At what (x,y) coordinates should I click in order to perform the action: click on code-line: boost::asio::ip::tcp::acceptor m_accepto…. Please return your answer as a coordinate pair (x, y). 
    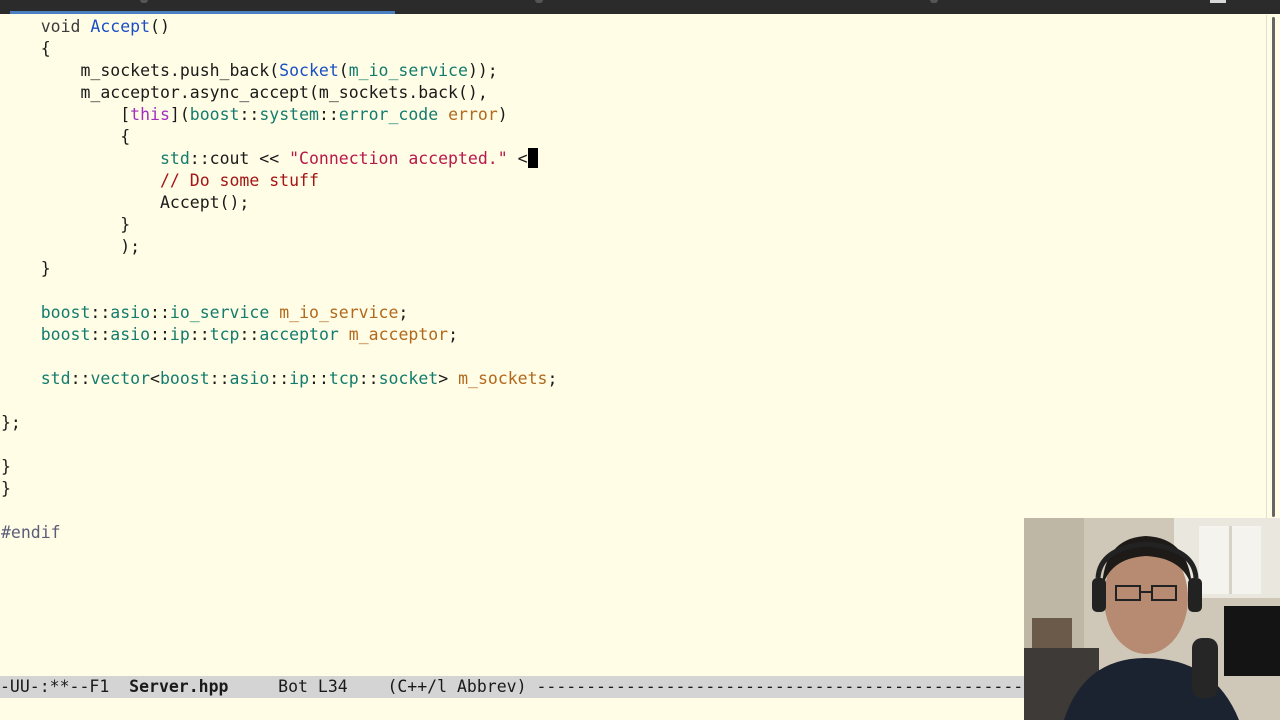
    Looking at the image, I should click on (229, 335).